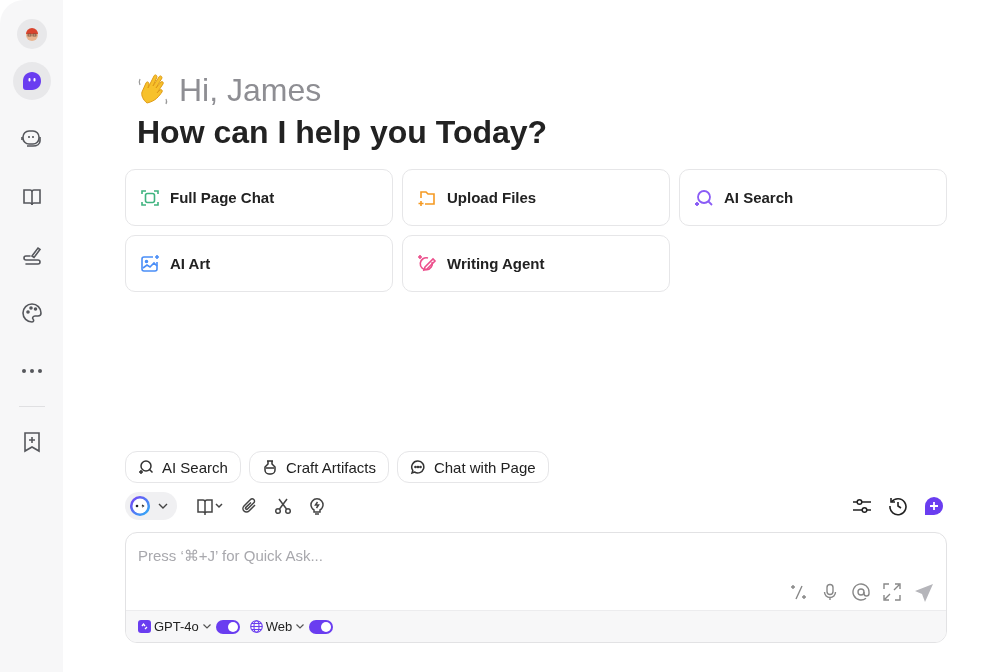 This screenshot has width=1008, height=672. What do you see at coordinates (277, 626) in the screenshot?
I see `web-dropdown: Web` at bounding box center [277, 626].